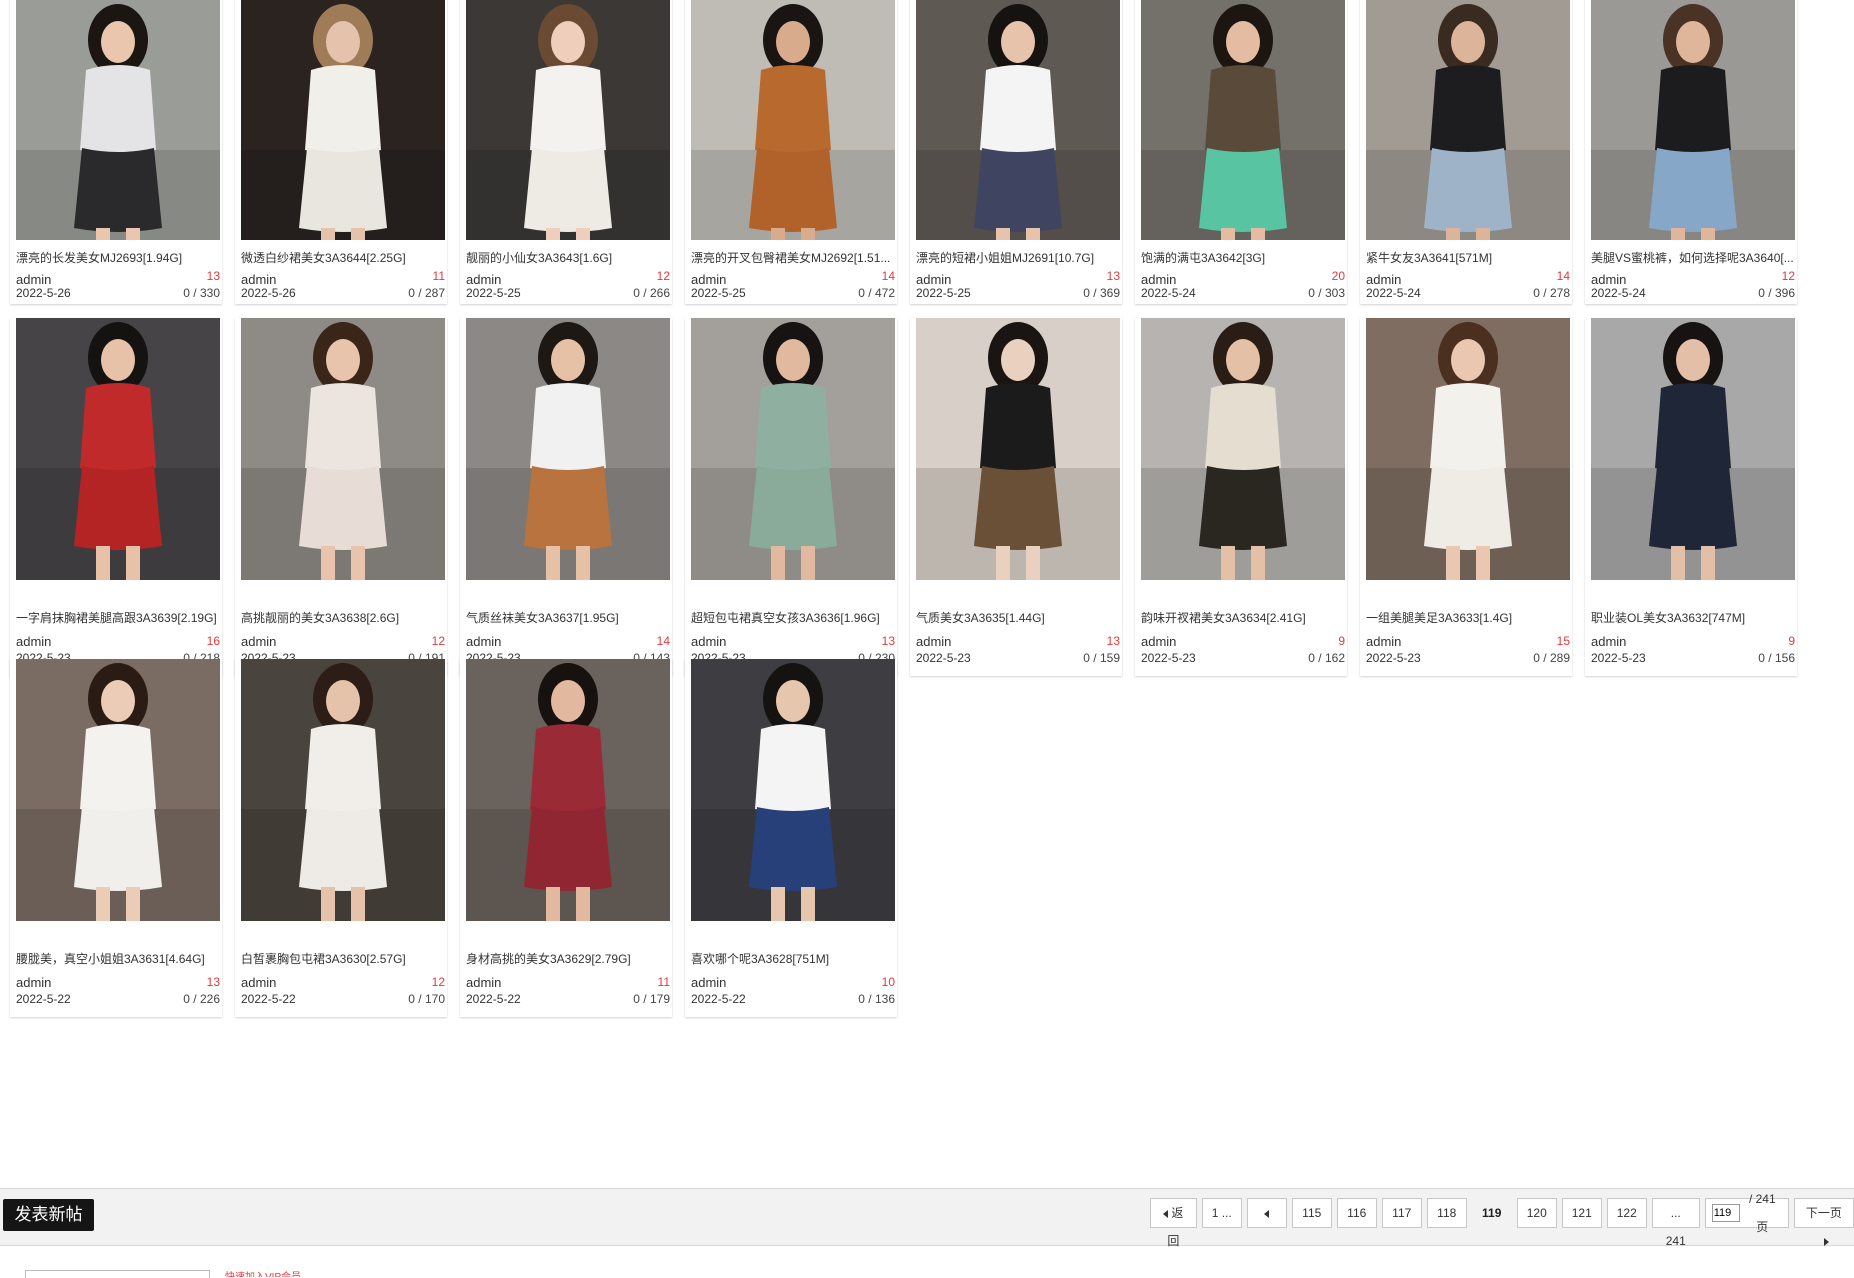 This screenshot has width=1854, height=1278. I want to click on page-120: 120, so click(1536, 1213).